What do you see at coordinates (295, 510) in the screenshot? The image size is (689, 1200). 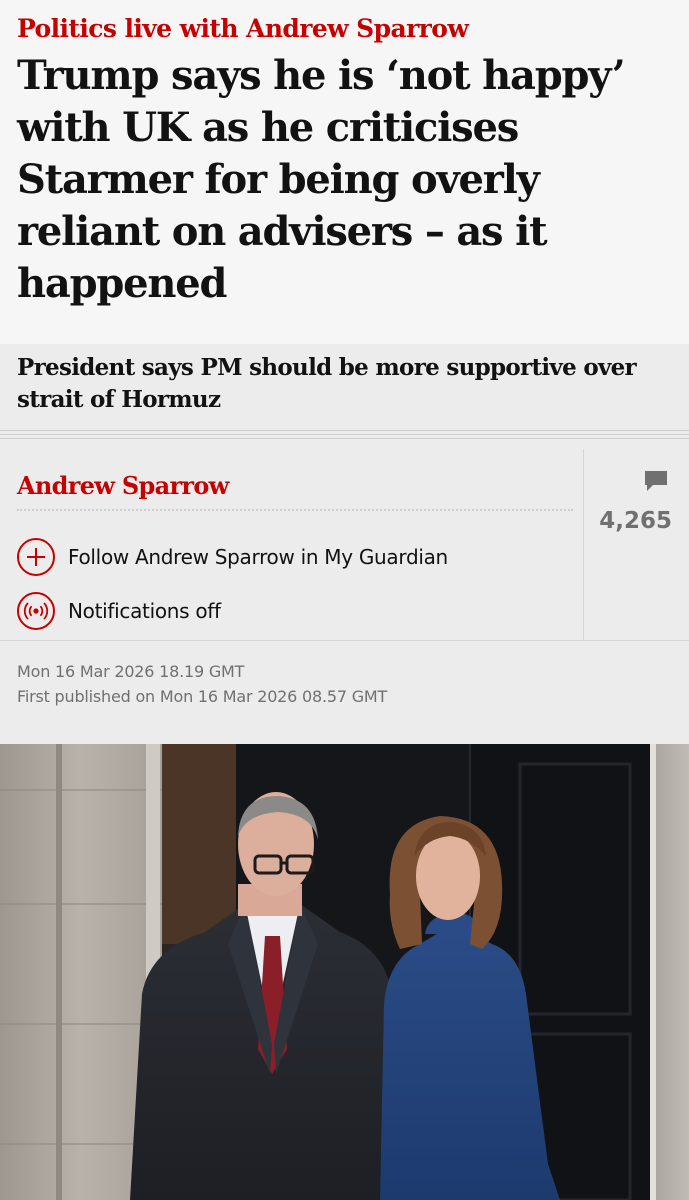 I see `dotted-divider` at bounding box center [295, 510].